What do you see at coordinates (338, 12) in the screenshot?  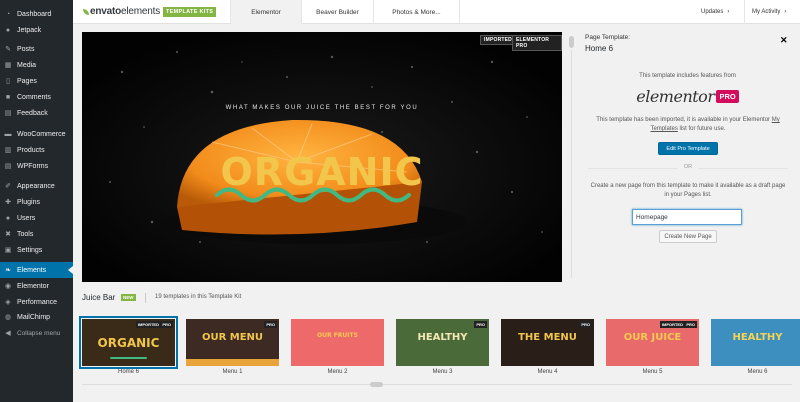 I see `tab-beaver-builder: Beaver Builder` at bounding box center [338, 12].